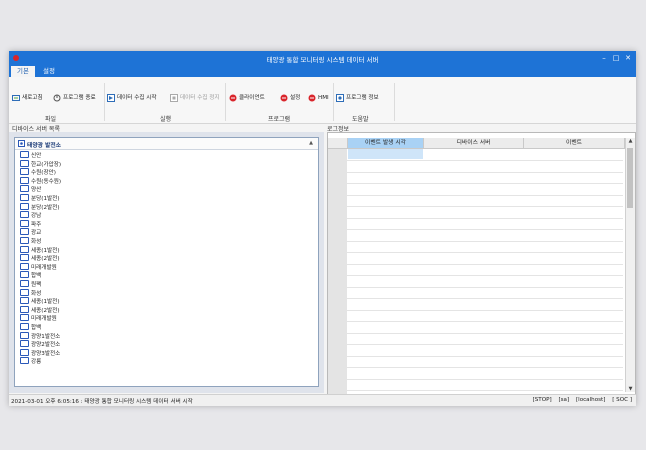 The width and height of the screenshot is (646, 450). I want to click on scroll-up-icon: ▲, so click(630, 141).